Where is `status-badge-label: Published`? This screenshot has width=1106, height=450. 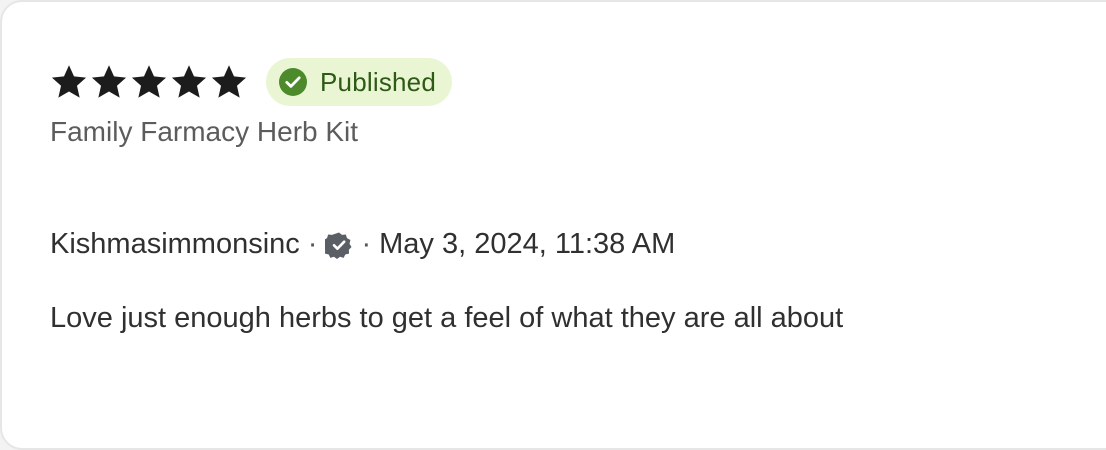 status-badge-label: Published is located at coordinates (378, 81).